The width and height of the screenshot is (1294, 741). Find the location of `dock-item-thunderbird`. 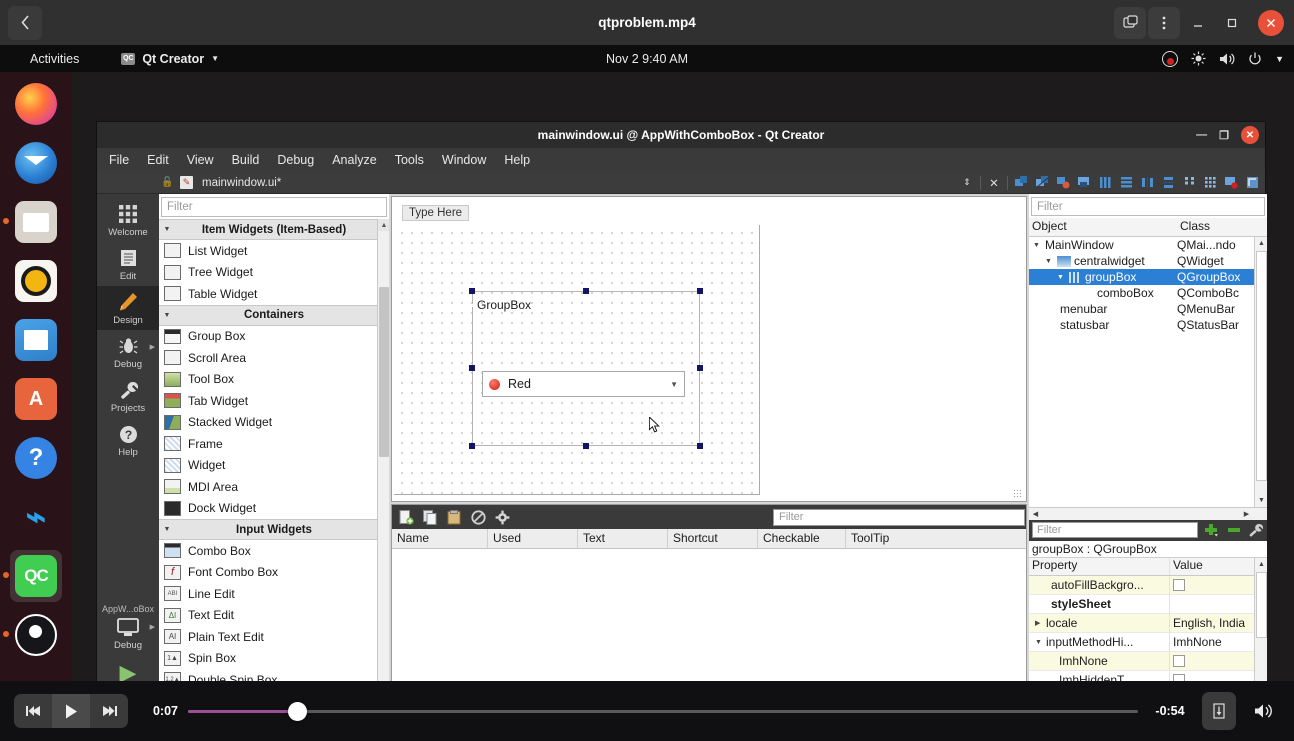

dock-item-thunderbird is located at coordinates (36, 163).